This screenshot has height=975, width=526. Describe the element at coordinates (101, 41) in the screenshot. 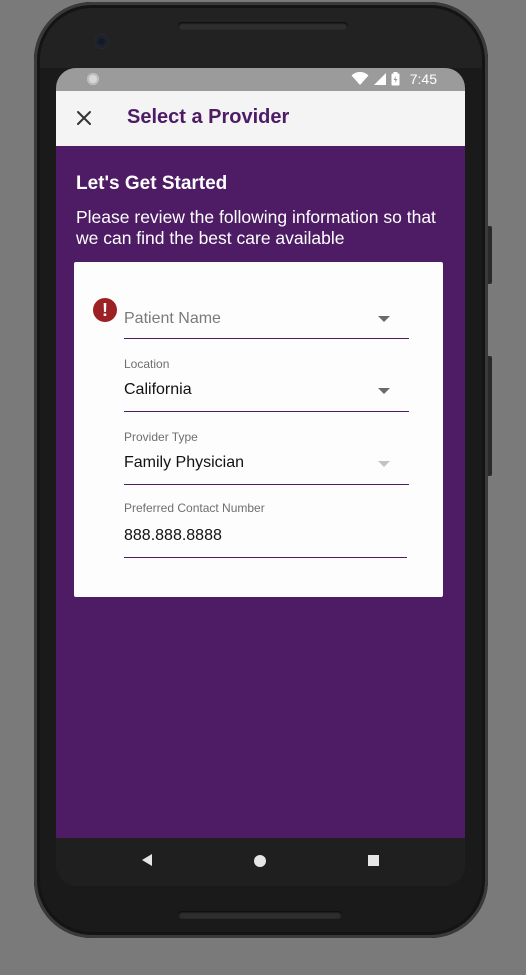

I see `front-camera` at that location.